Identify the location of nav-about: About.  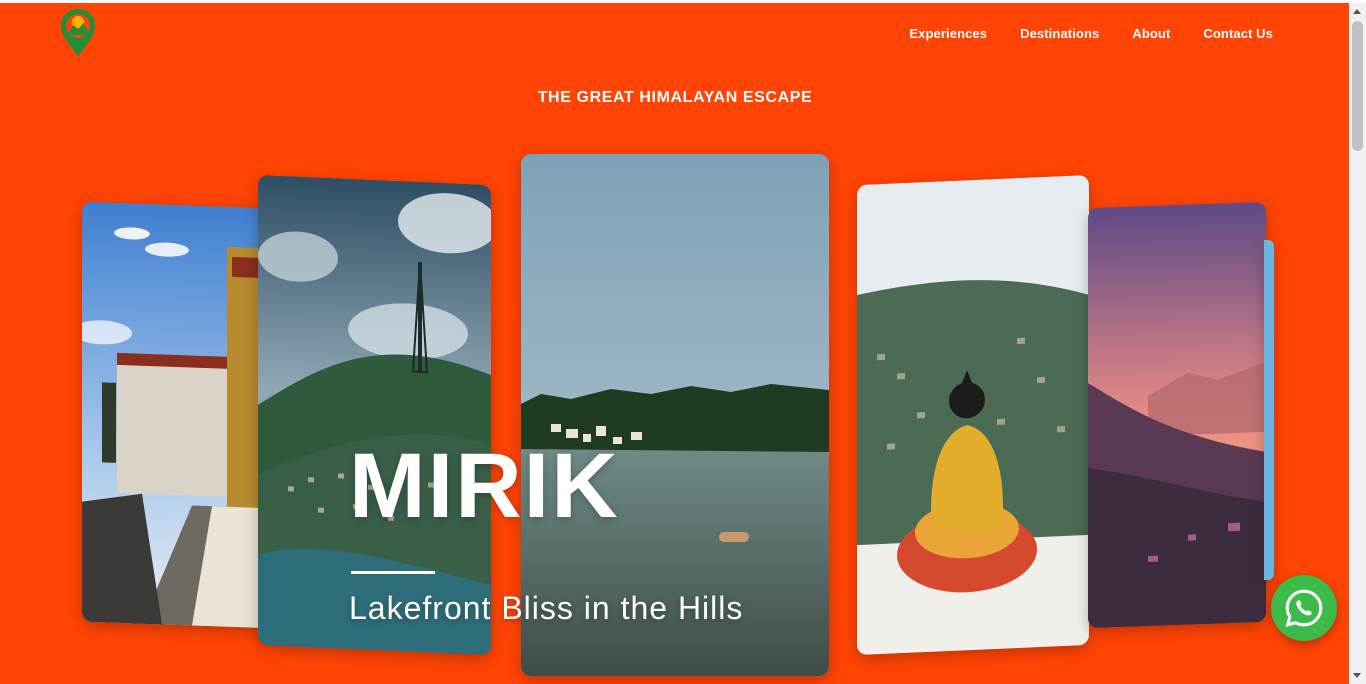
(1151, 33).